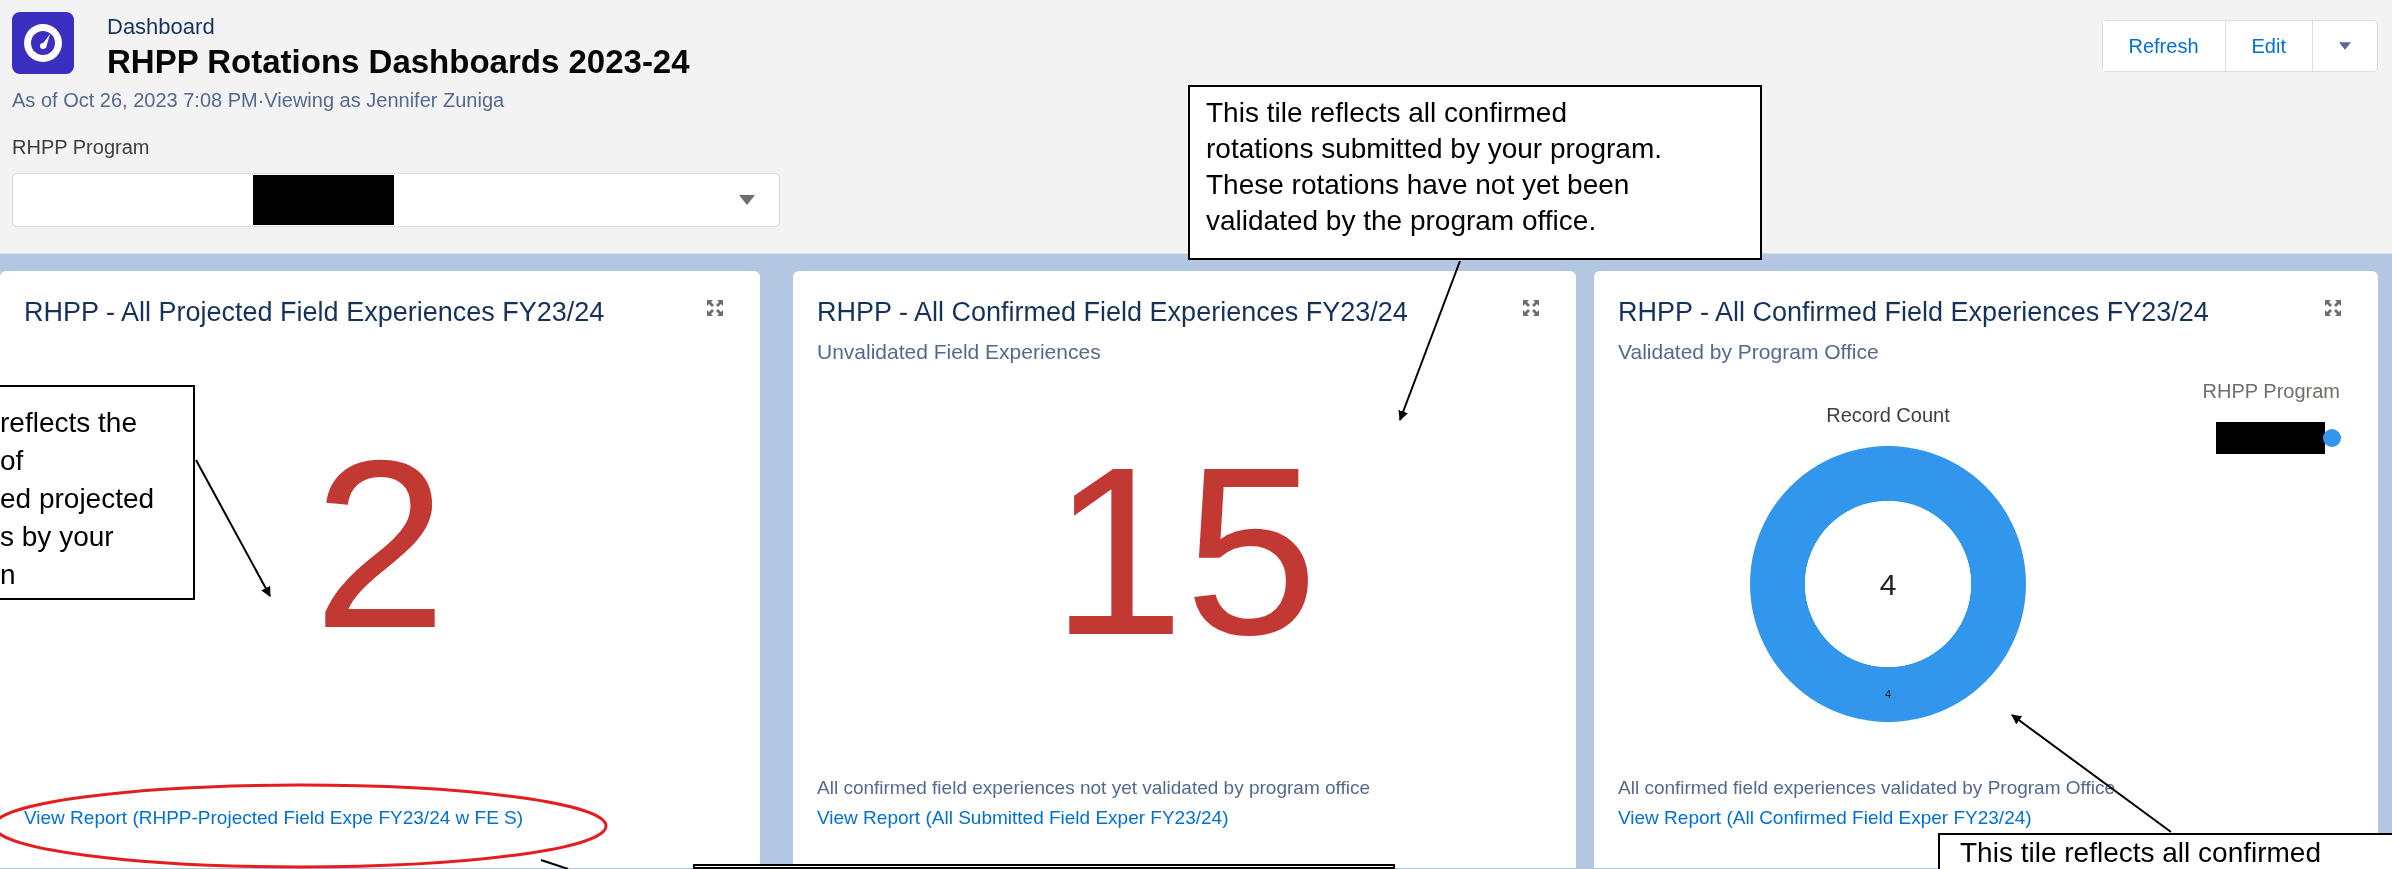 Image resolution: width=2392 pixels, height=869 pixels. I want to click on tile-description: All confirmed field experiences validated by Program Office, so click(1867, 788).